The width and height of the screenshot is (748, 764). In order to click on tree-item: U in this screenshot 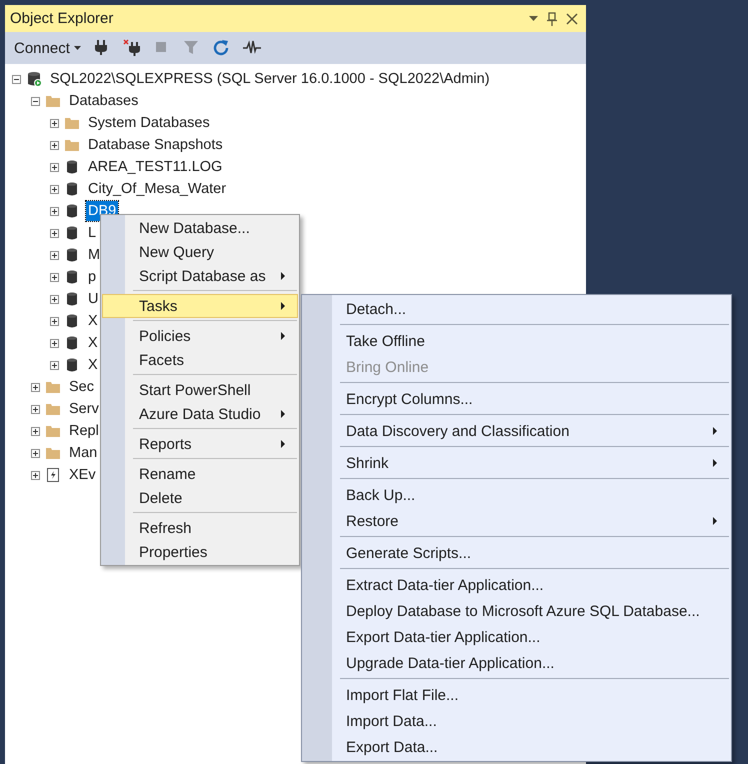, I will do `click(93, 299)`.